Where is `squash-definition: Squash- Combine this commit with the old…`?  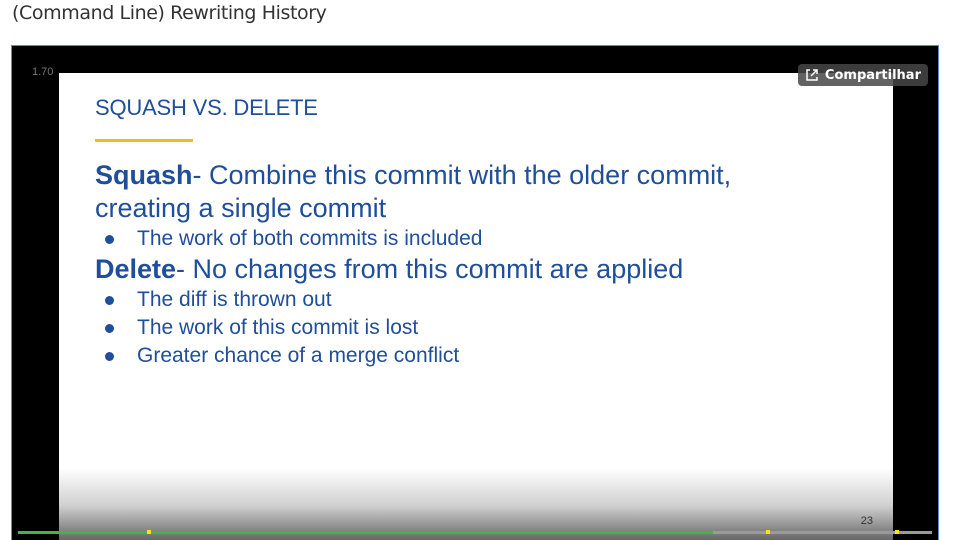
squash-definition: Squash- Combine this commit with the old… is located at coordinates (413, 175).